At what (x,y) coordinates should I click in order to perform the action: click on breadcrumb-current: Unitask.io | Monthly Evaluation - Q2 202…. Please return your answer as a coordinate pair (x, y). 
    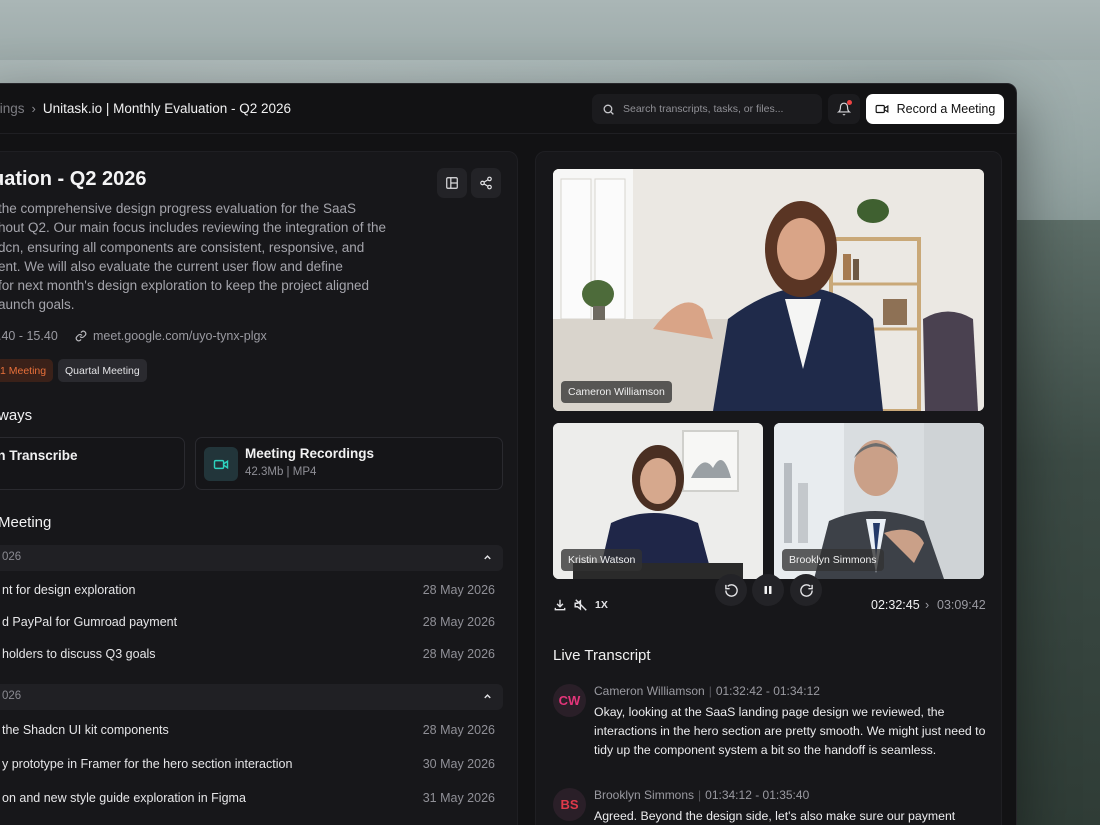
    Looking at the image, I should click on (167, 108).